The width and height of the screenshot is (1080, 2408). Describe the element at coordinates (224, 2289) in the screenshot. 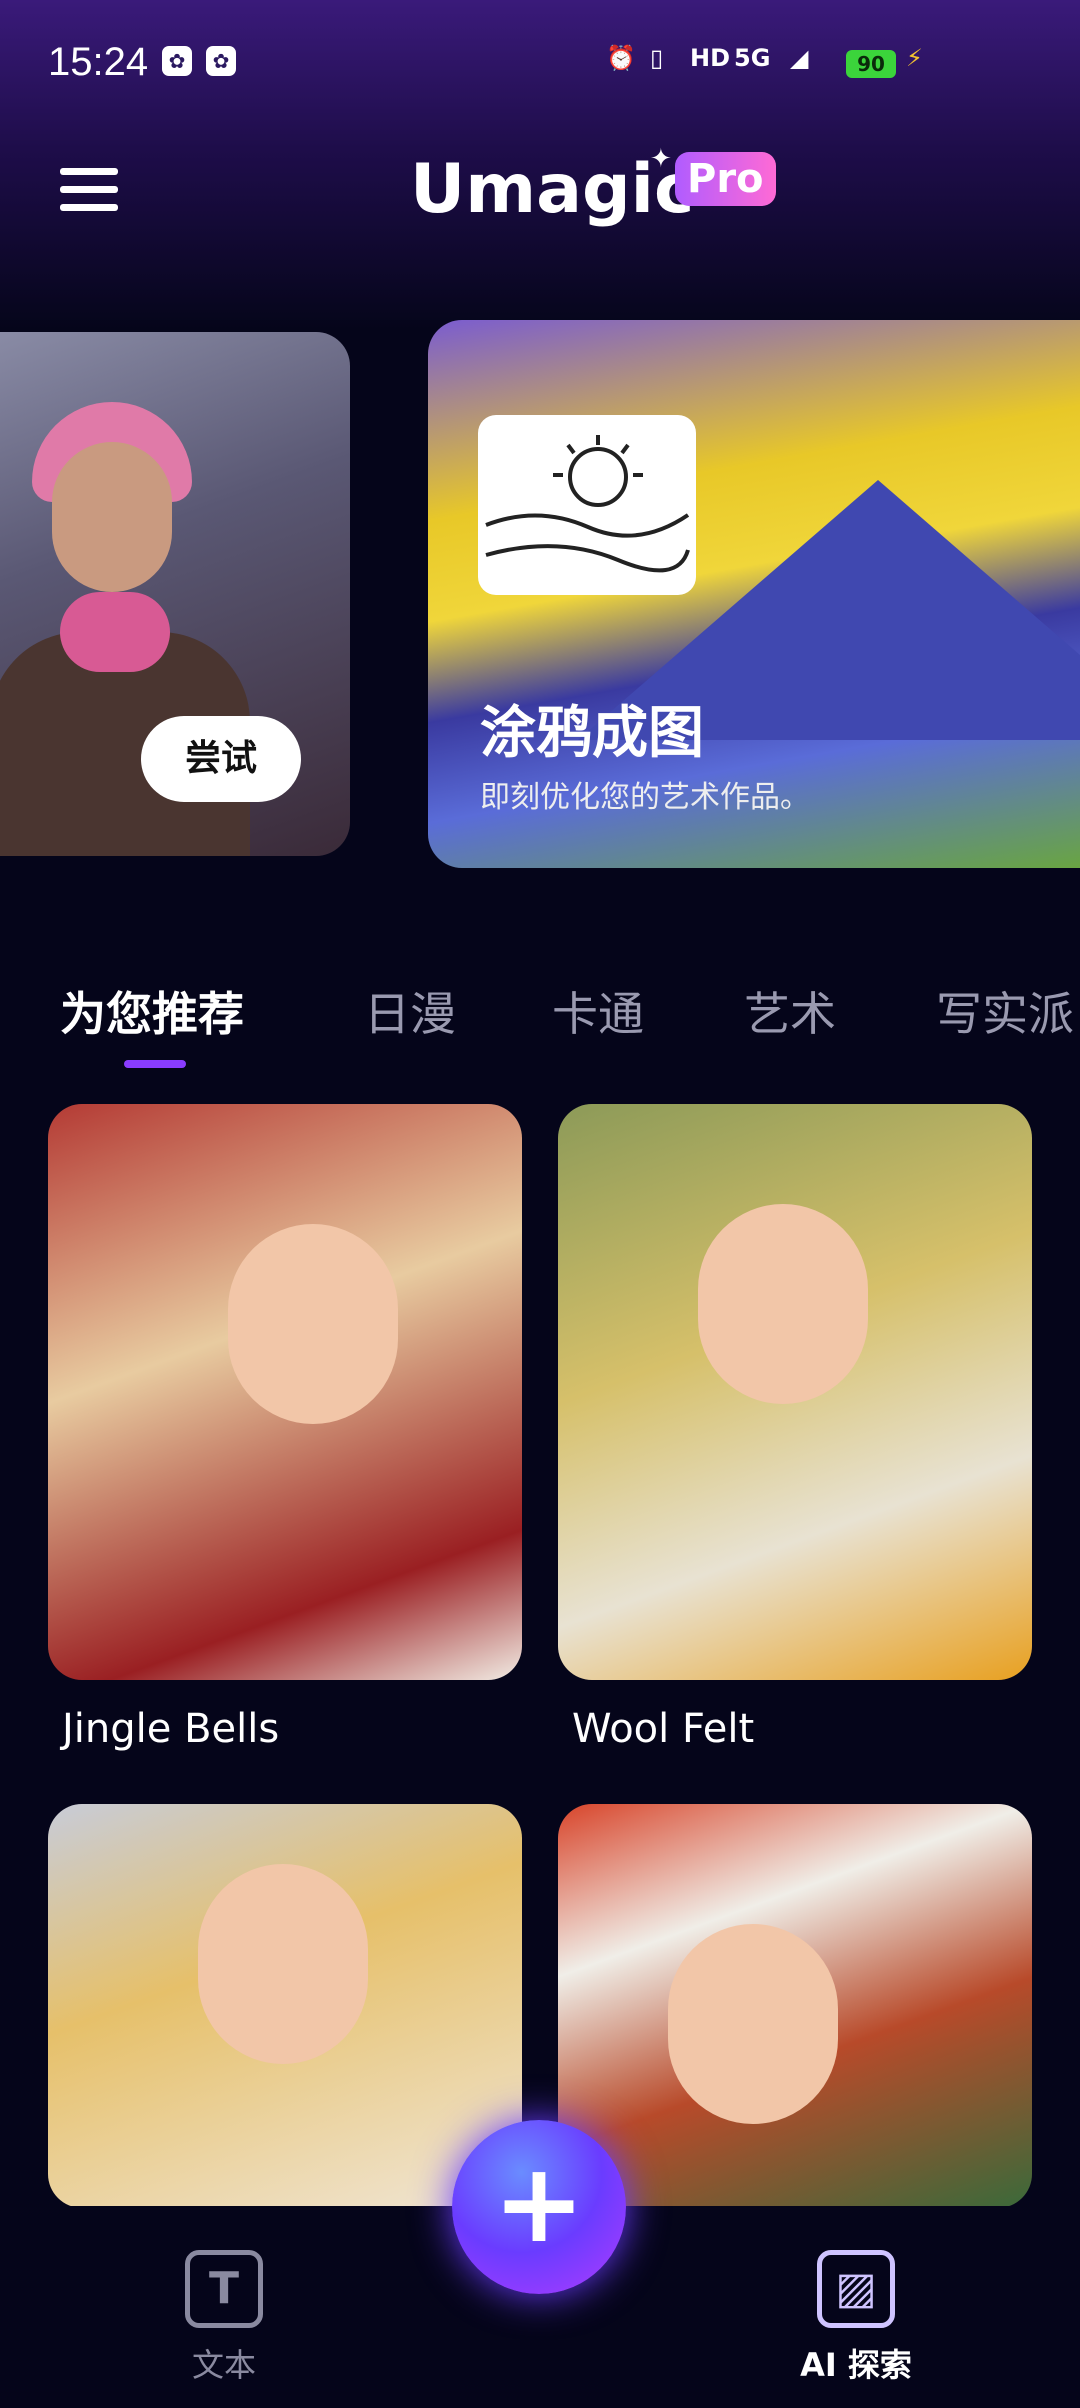

I see `text-icon: T` at that location.